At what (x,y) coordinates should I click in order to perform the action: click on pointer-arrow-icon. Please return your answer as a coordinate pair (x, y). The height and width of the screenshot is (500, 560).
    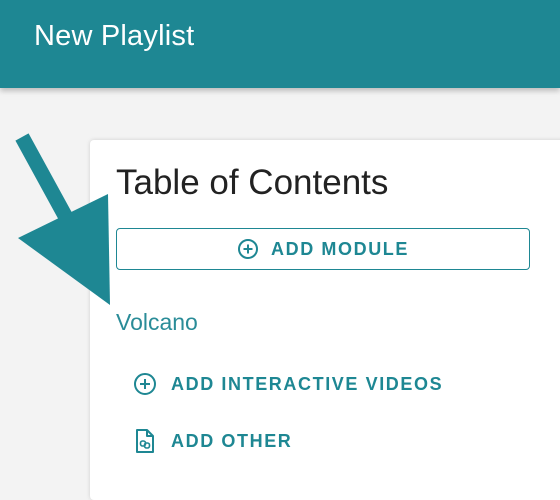
    Looking at the image, I should click on (62, 219).